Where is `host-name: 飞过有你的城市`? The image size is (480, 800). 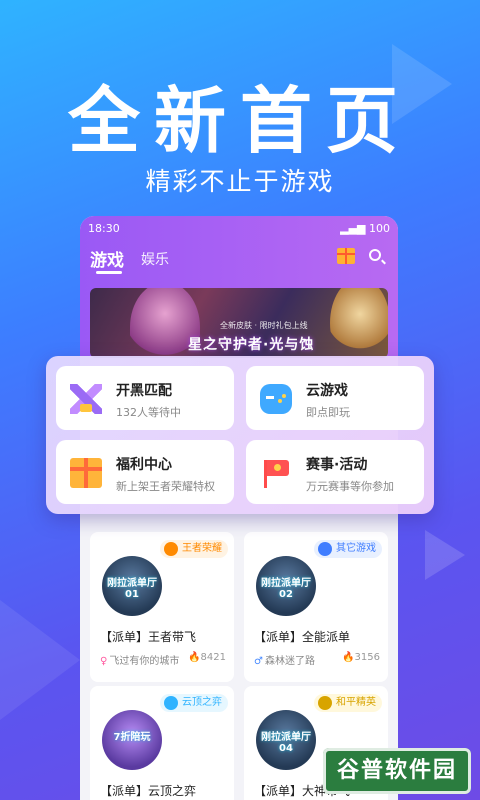
host-name: 飞过有你的城市 is located at coordinates (144, 661).